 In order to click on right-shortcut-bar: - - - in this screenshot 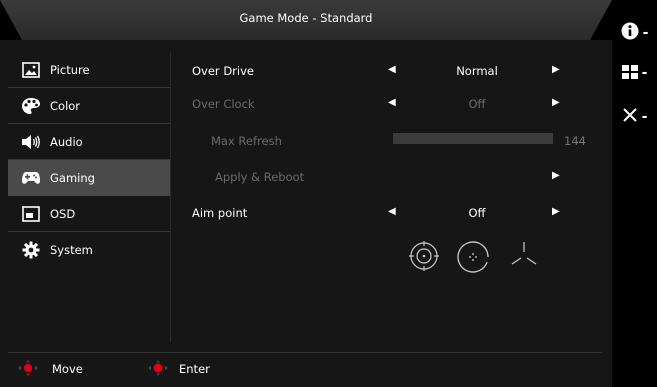, I will do `click(634, 193)`.